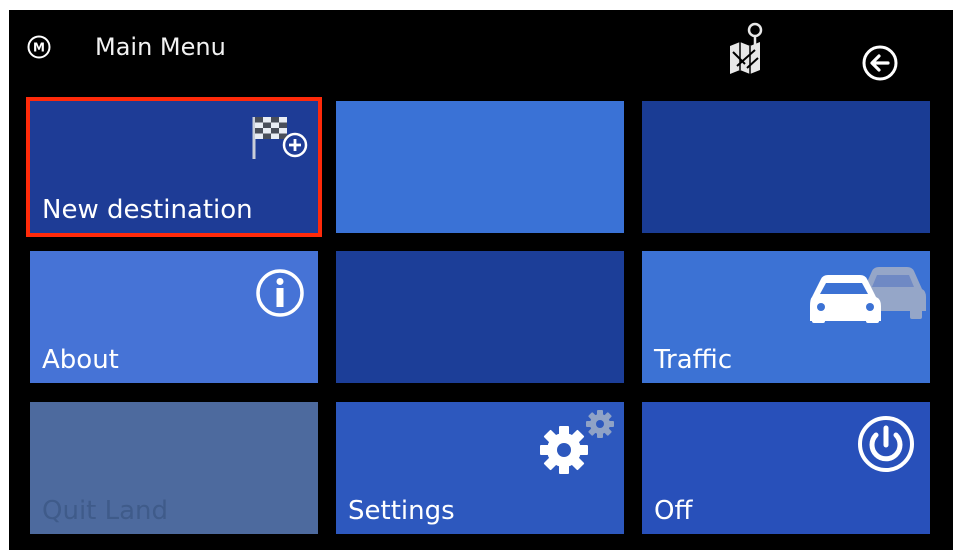 The height and width of the screenshot is (559, 963). Describe the element at coordinates (480, 468) in the screenshot. I see `tile-settings: Settings` at that location.